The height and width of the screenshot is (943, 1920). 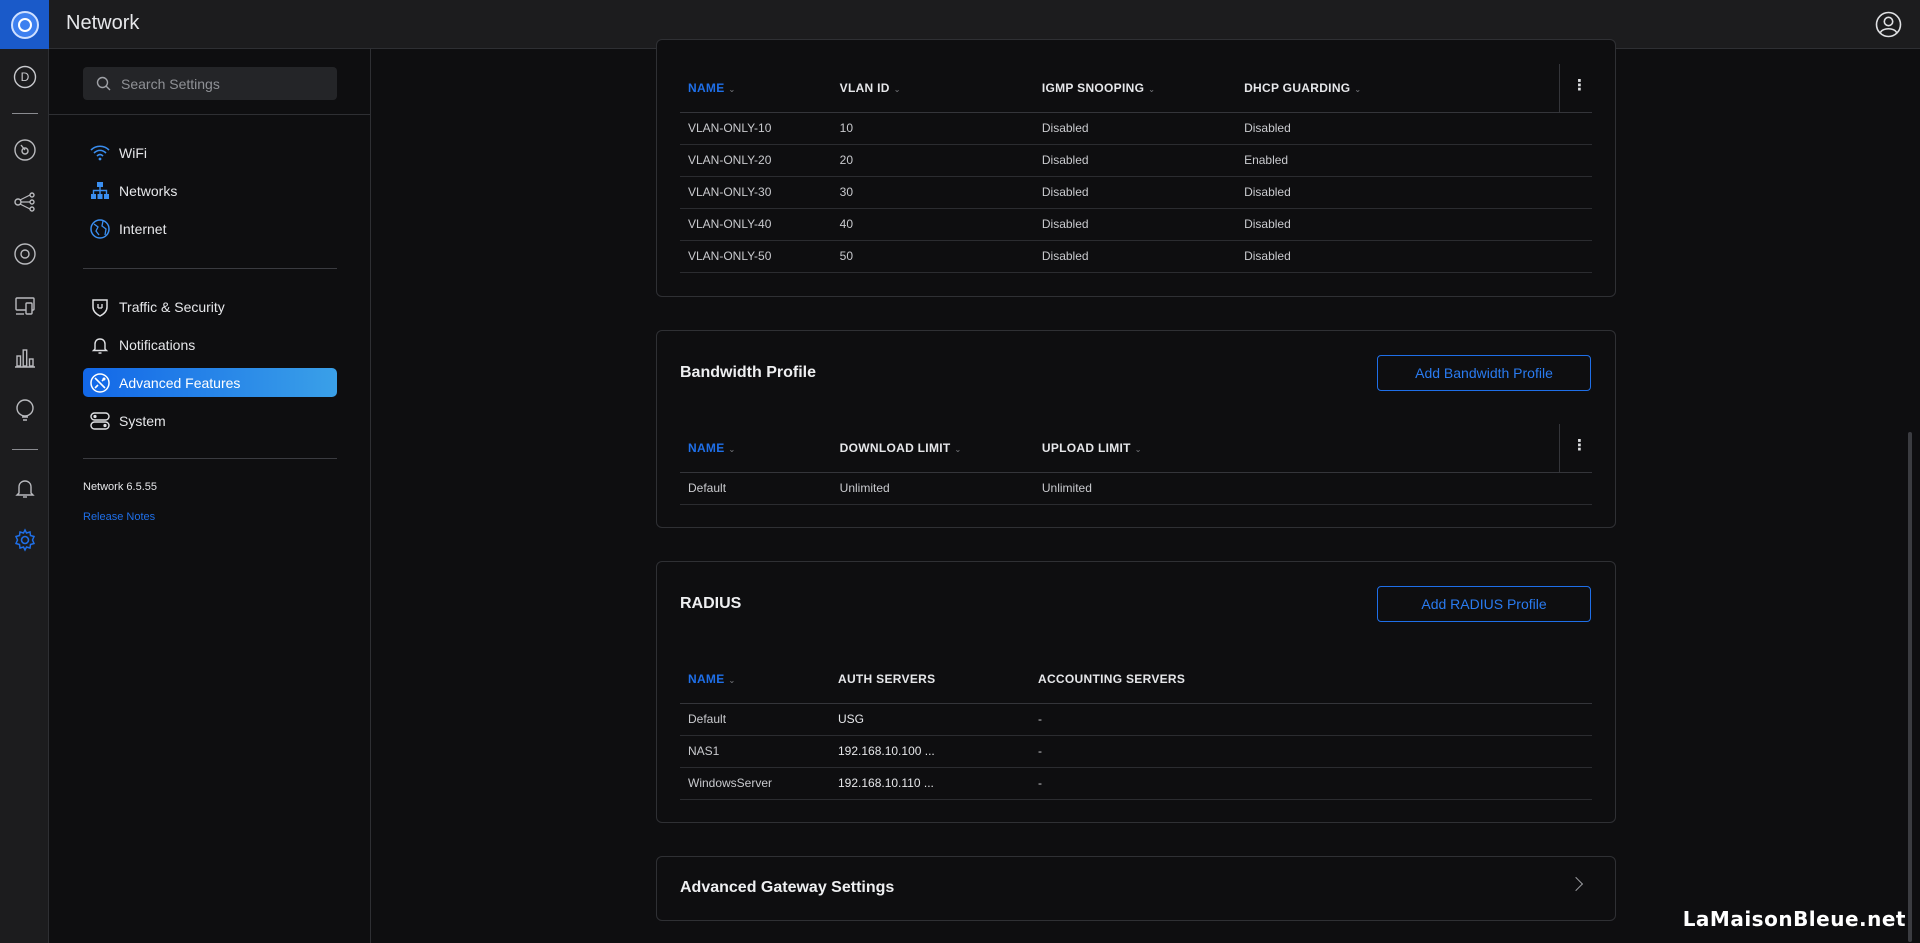 What do you see at coordinates (1484, 373) in the screenshot?
I see `add-bandwidth-profile-button: Add Bandwidth Profile` at bounding box center [1484, 373].